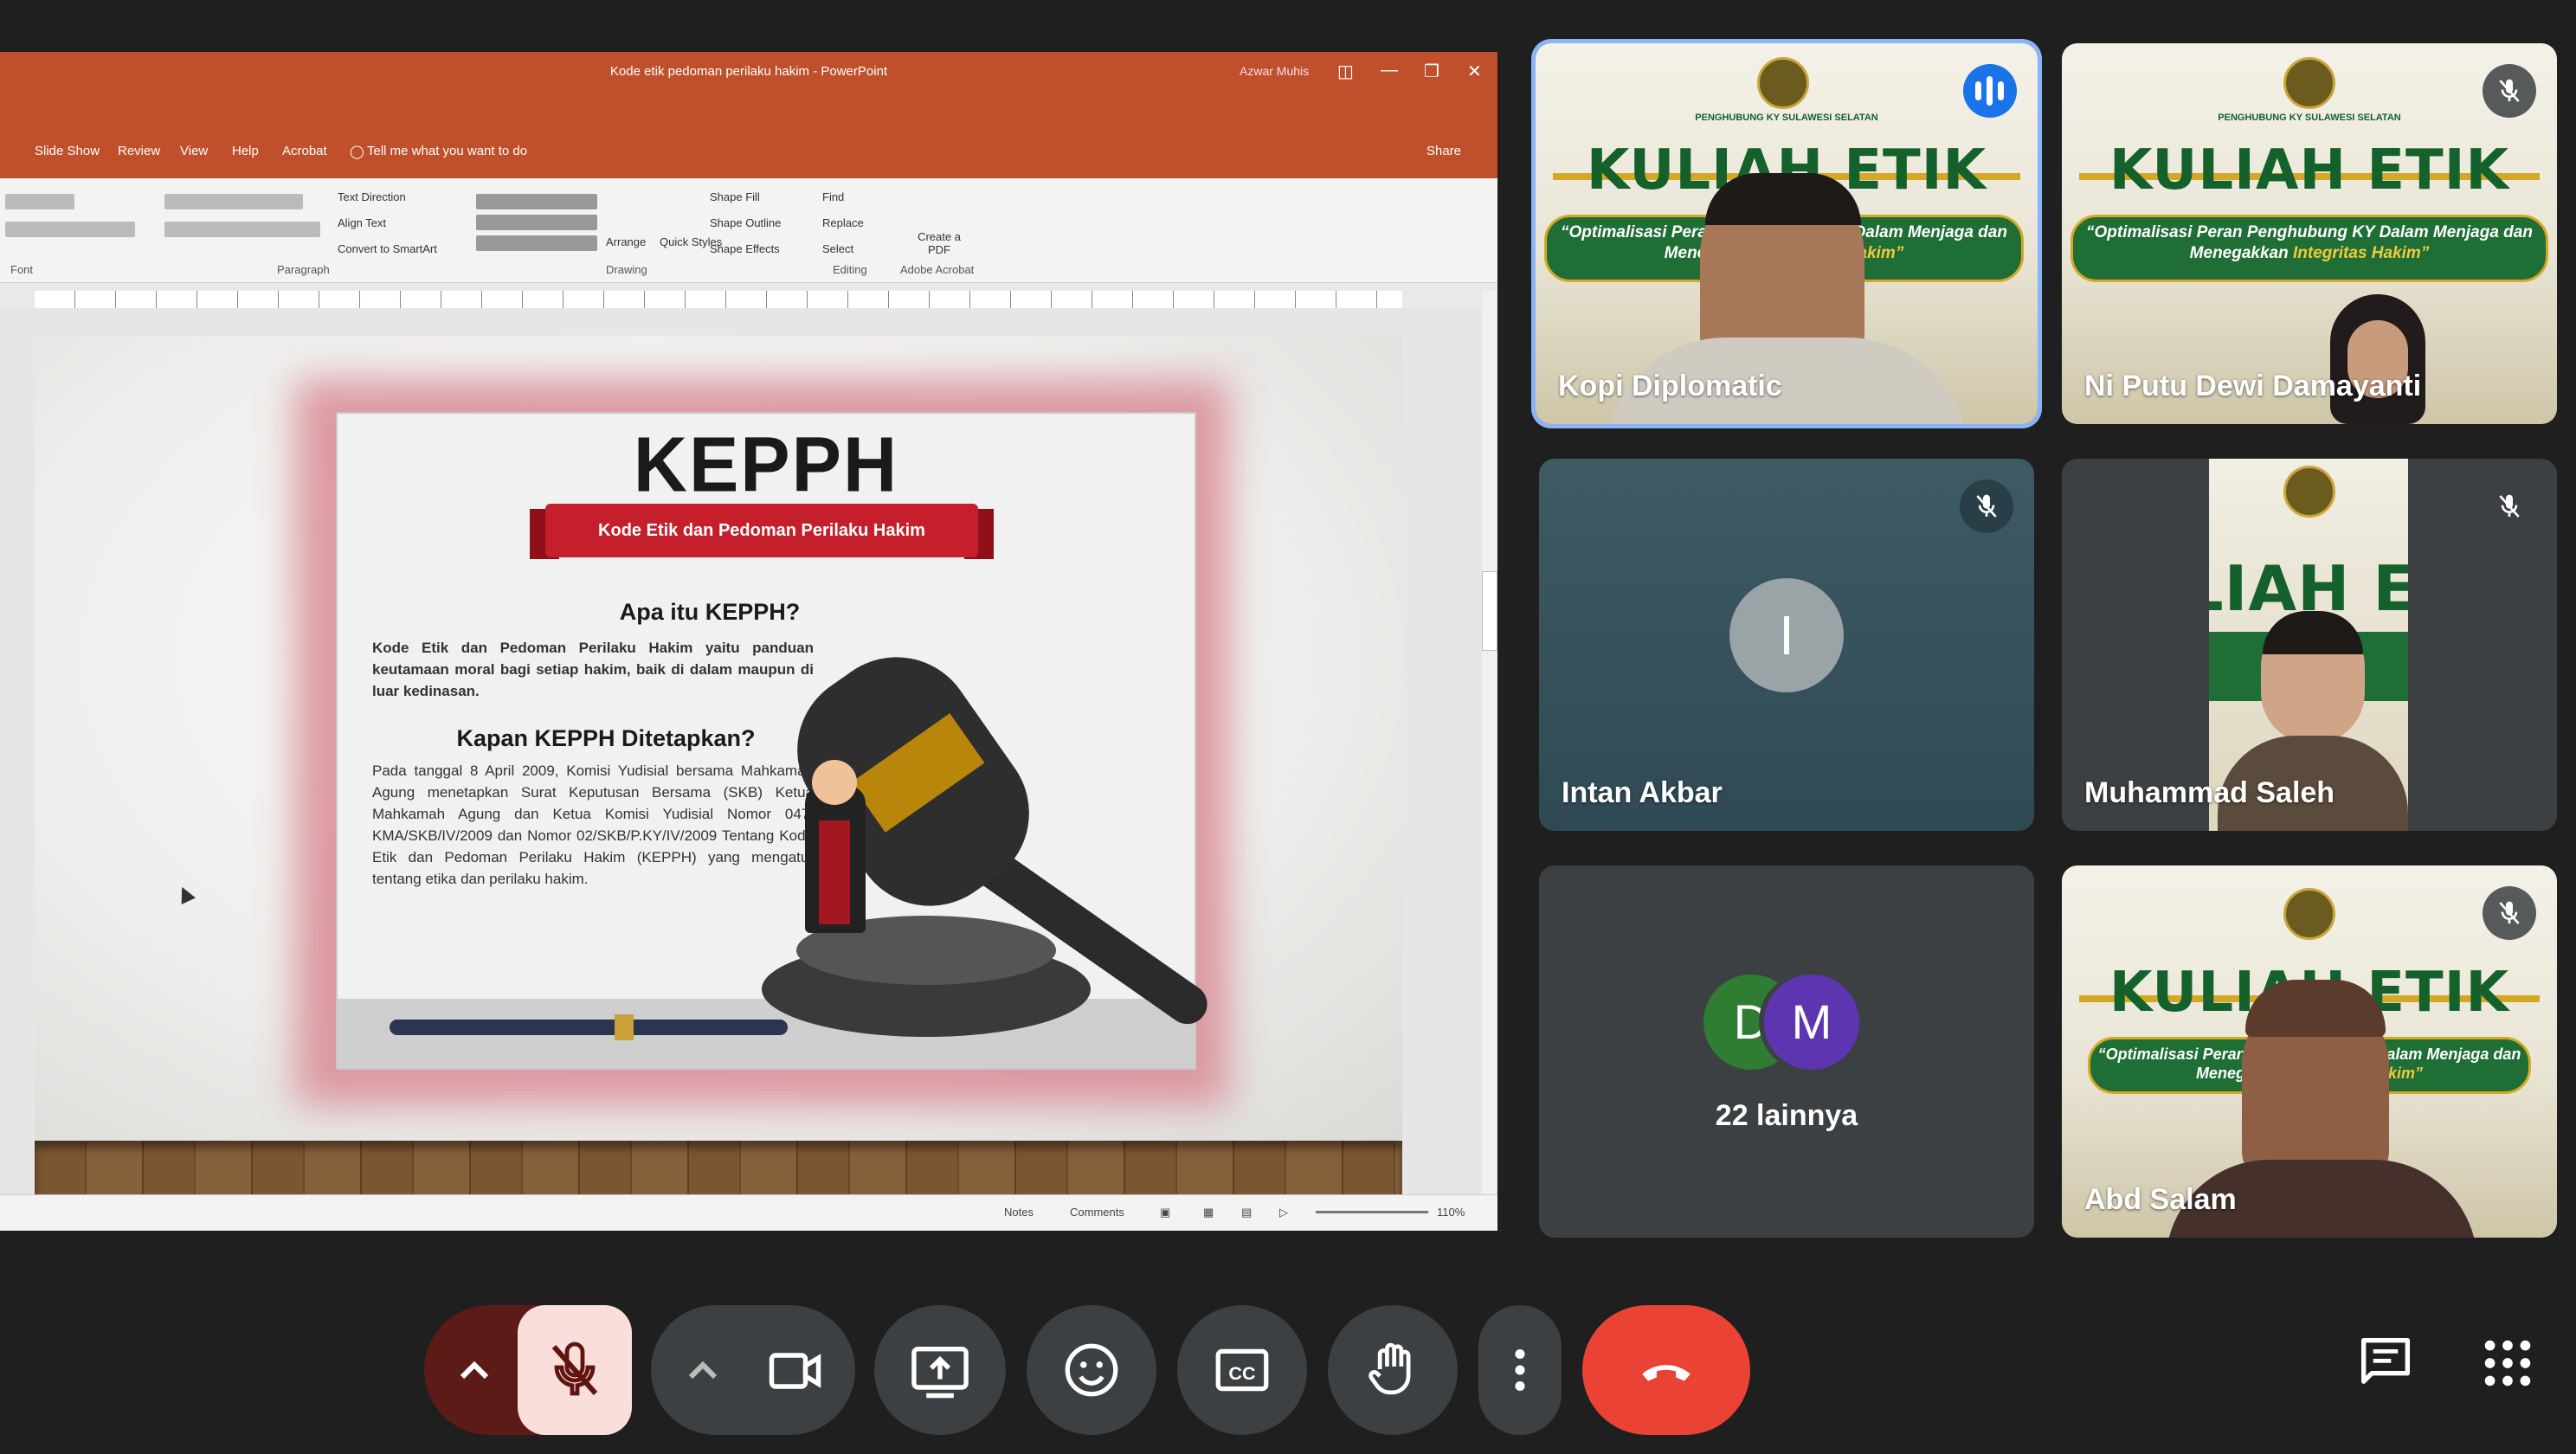 The image size is (2576, 1454). Describe the element at coordinates (1019, 1213) in the screenshot. I see `notes-button: Notes` at that location.